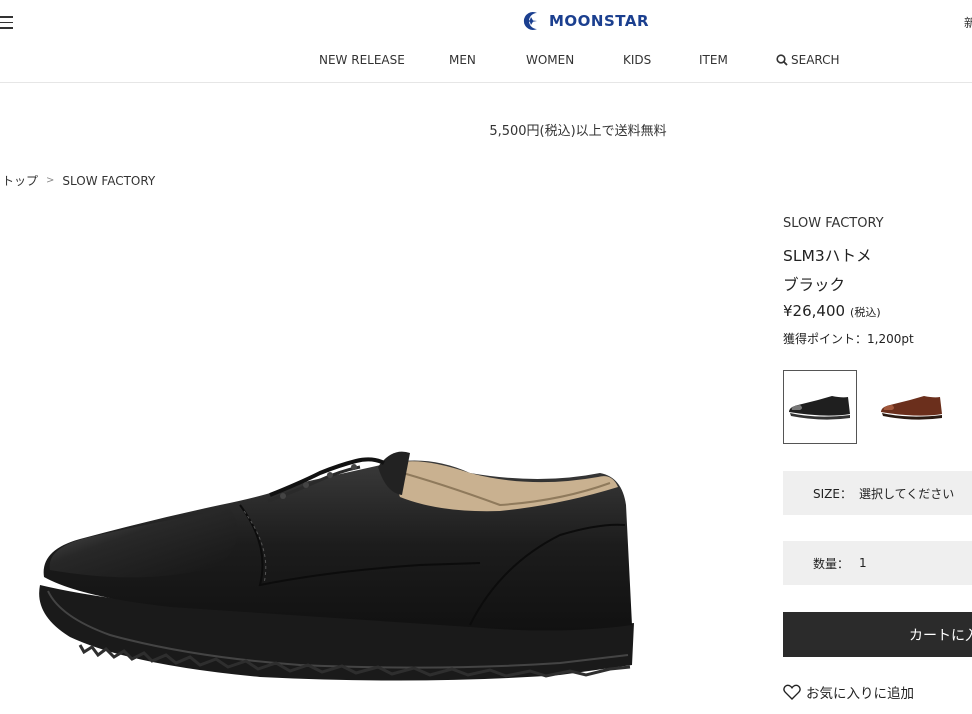 This screenshot has width=972, height=714. What do you see at coordinates (940, 635) in the screenshot?
I see `add-to-cart-label: カートに入れる` at bounding box center [940, 635].